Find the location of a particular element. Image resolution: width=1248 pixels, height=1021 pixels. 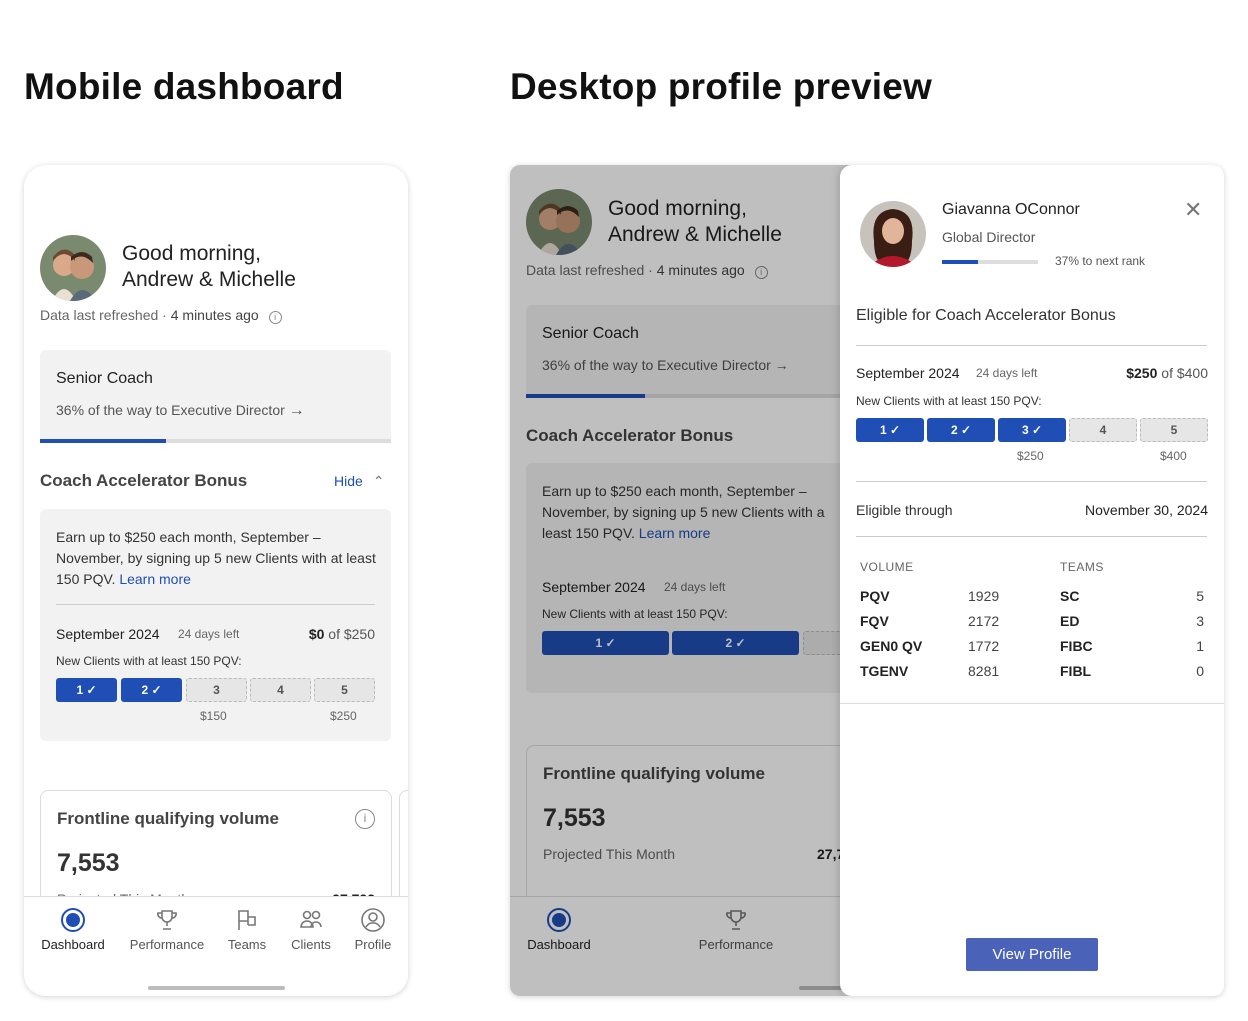

teams-row: ED 3 is located at coordinates (1132, 625).